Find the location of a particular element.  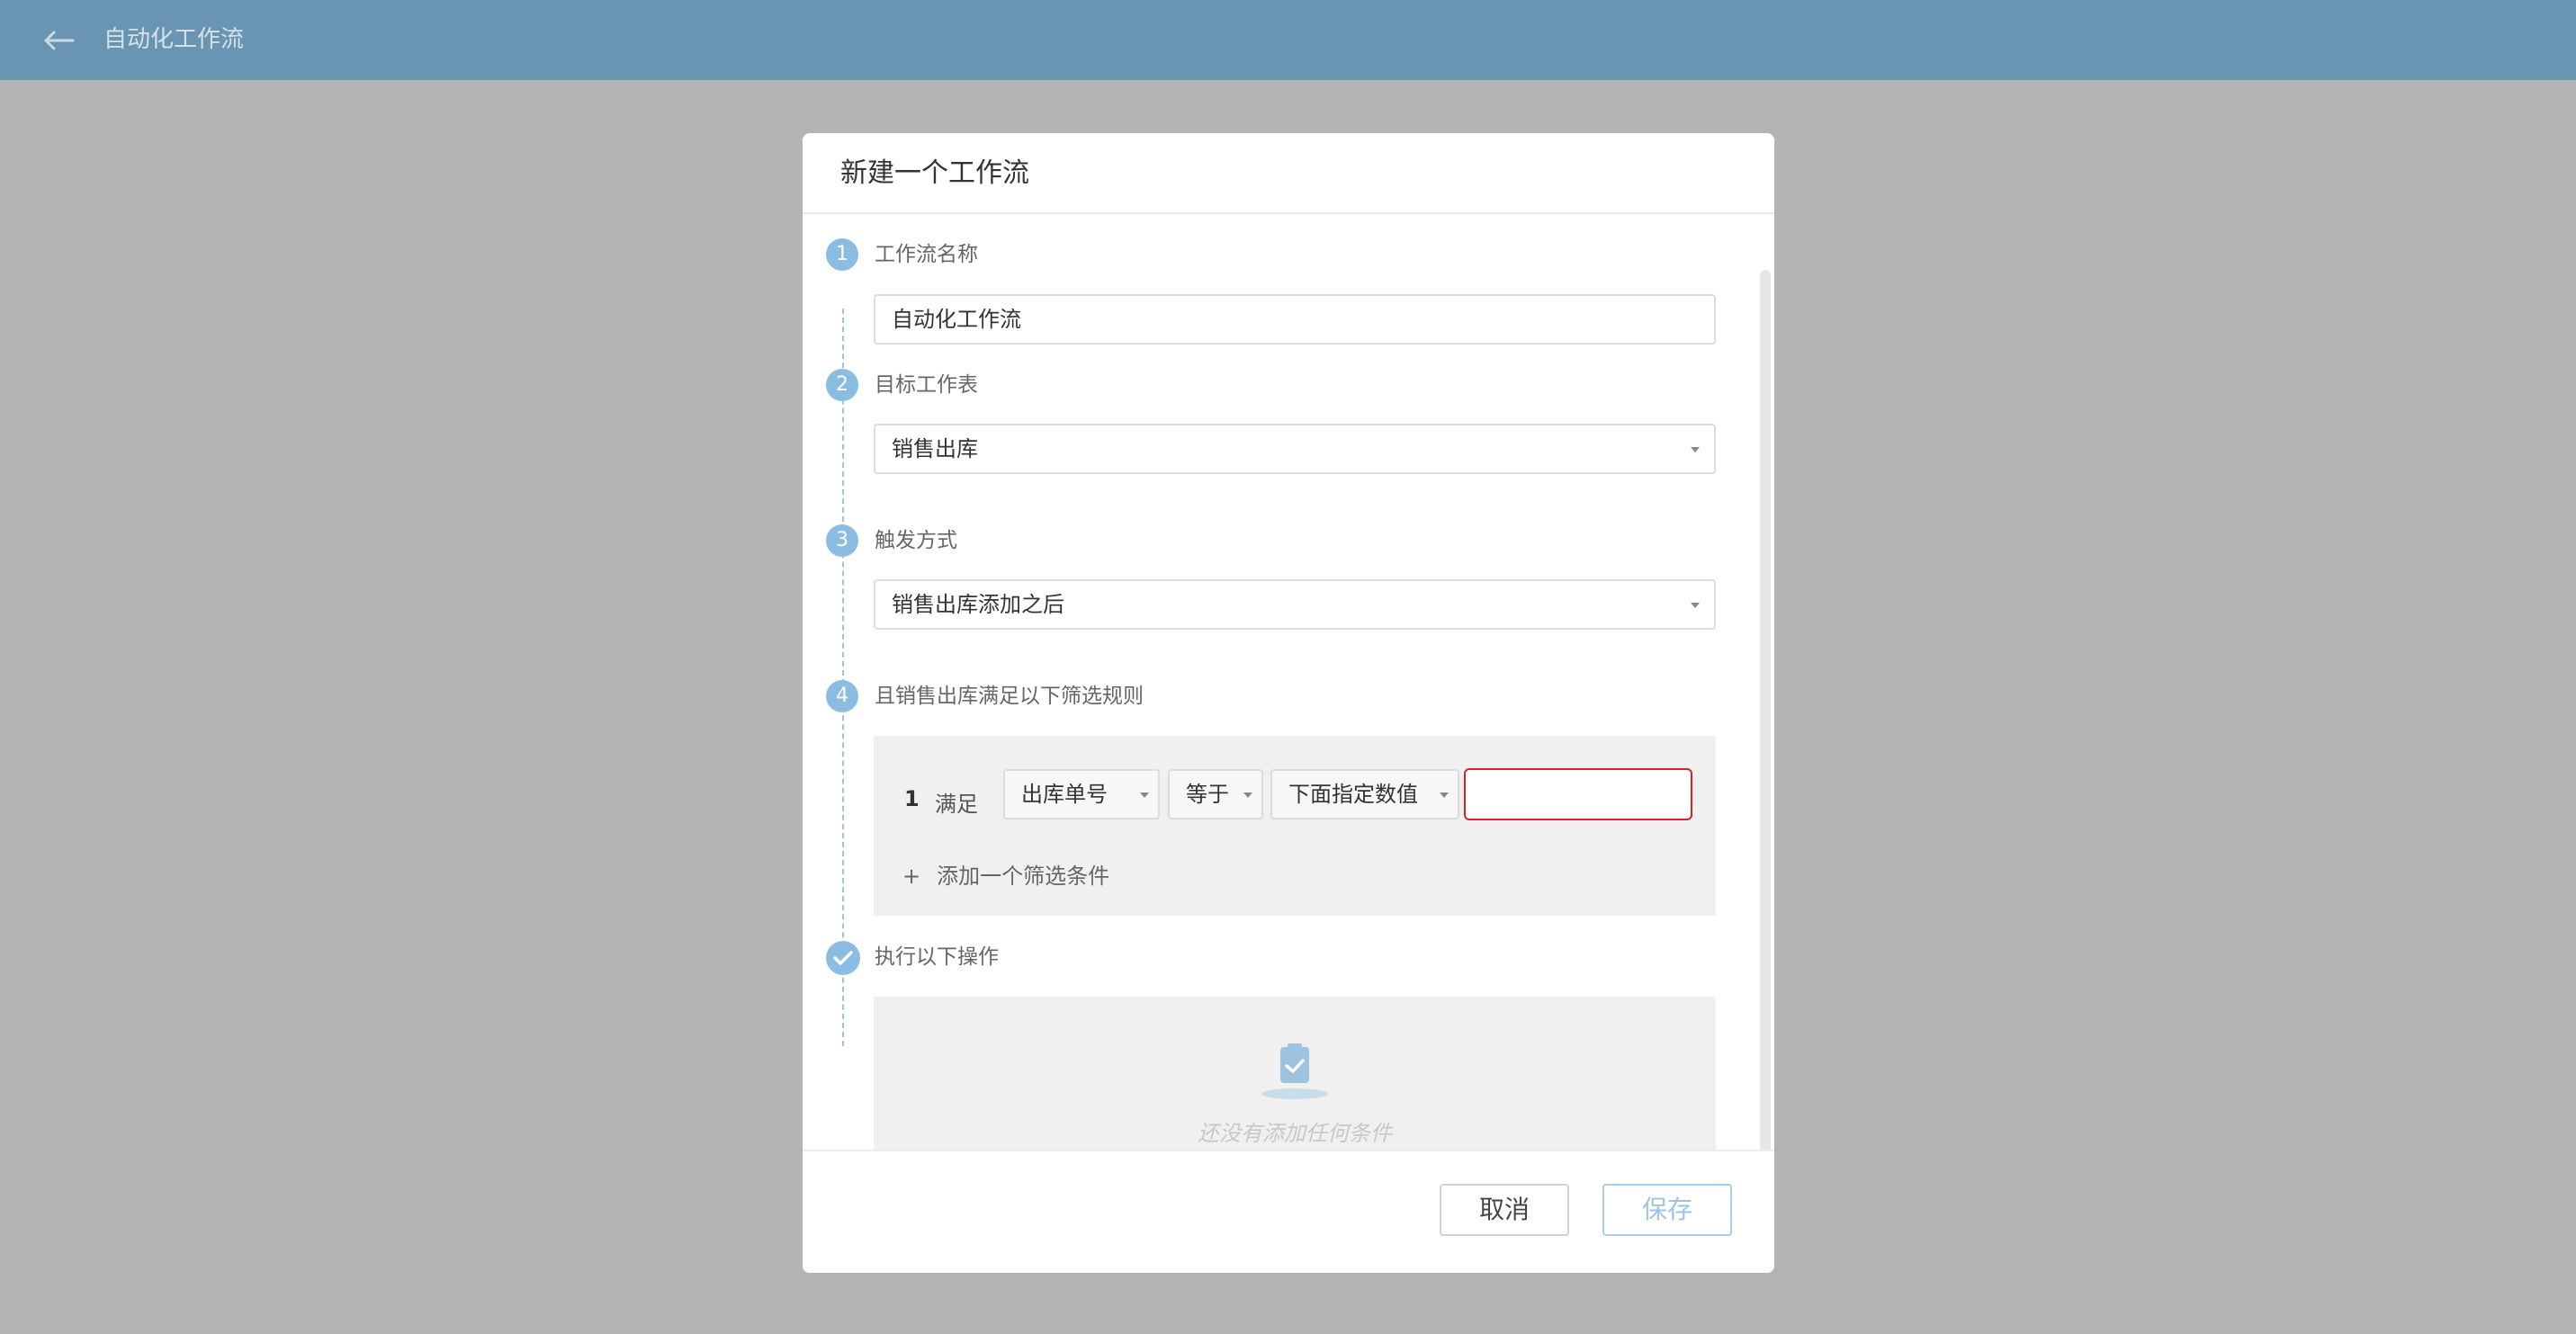

cancel-button: 取消 is located at coordinates (1505, 1210).